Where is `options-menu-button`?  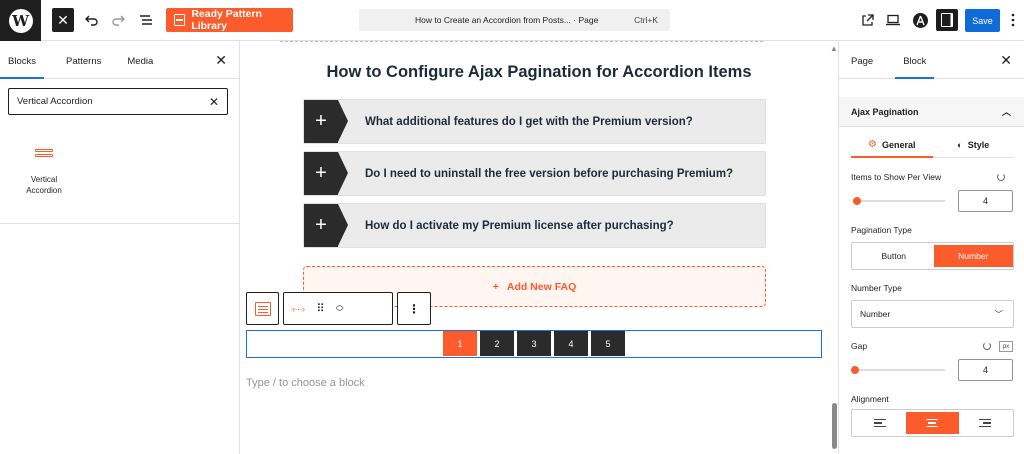
options-menu-button is located at coordinates (1013, 20).